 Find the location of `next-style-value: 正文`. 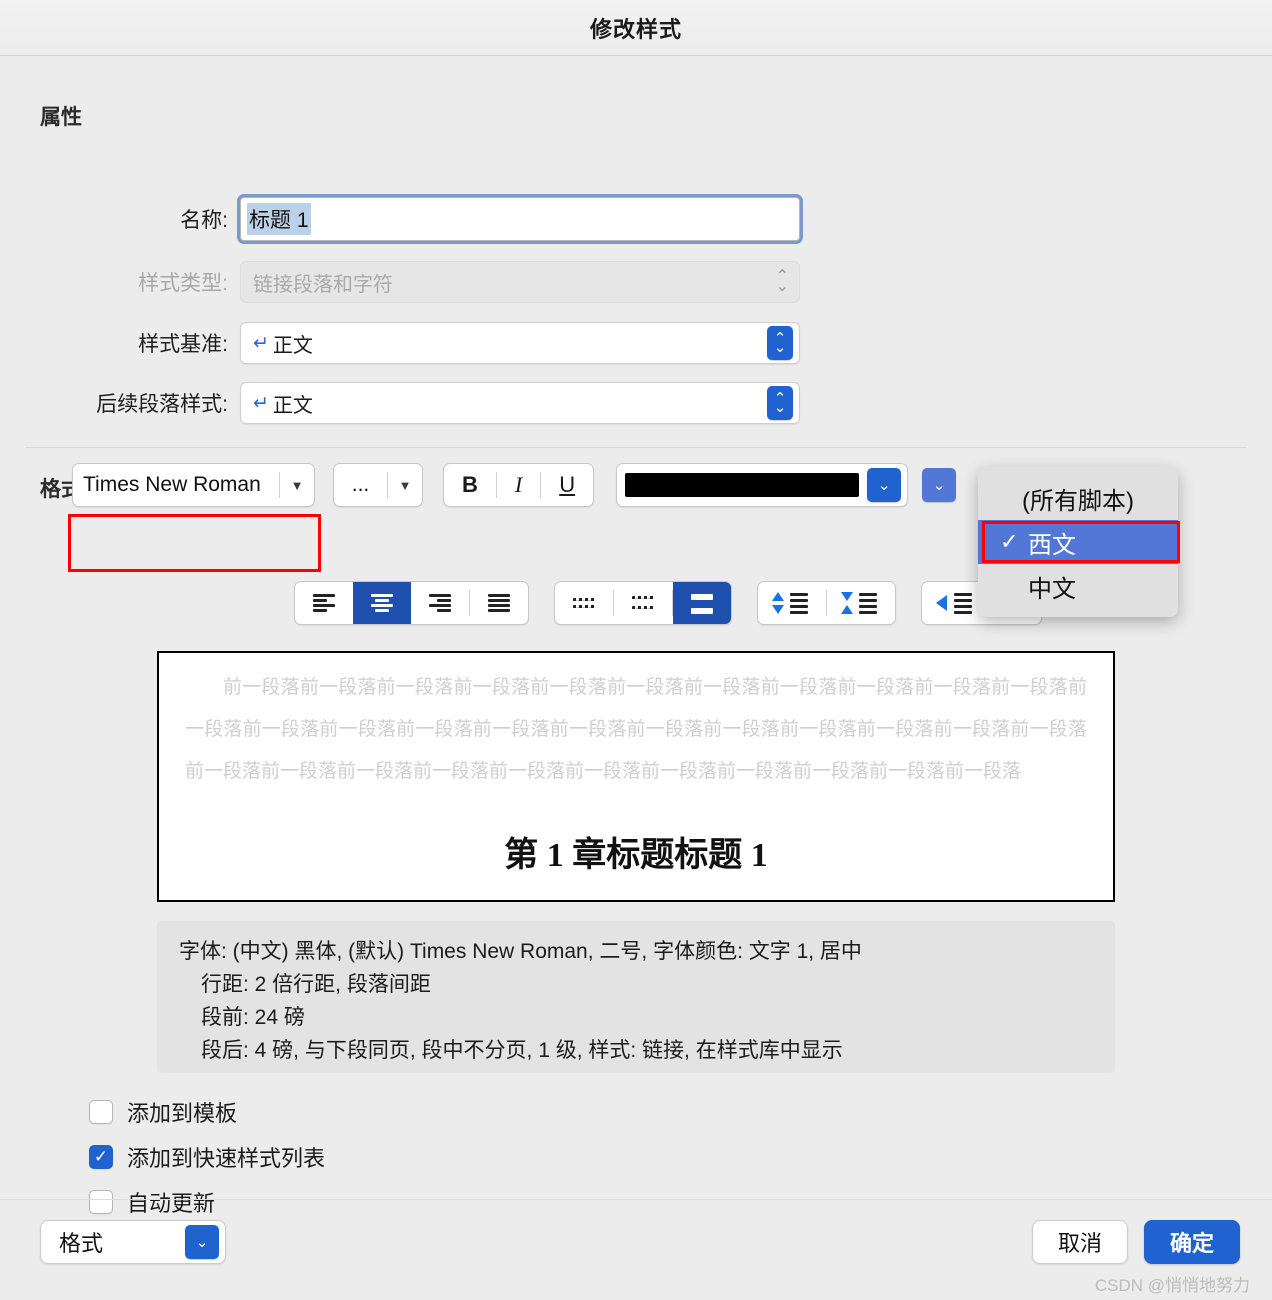

next-style-value: 正文 is located at coordinates (292, 405).